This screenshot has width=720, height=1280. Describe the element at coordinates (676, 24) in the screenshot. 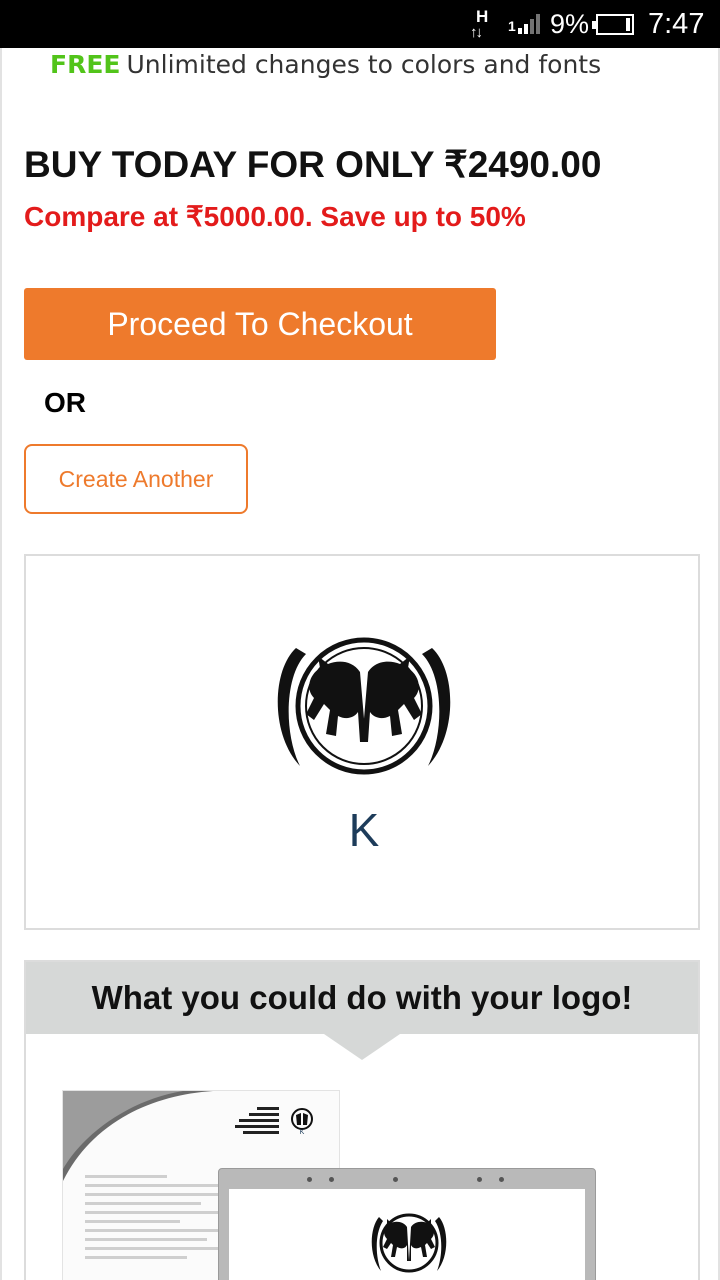

I see `status-time: 7:47` at that location.